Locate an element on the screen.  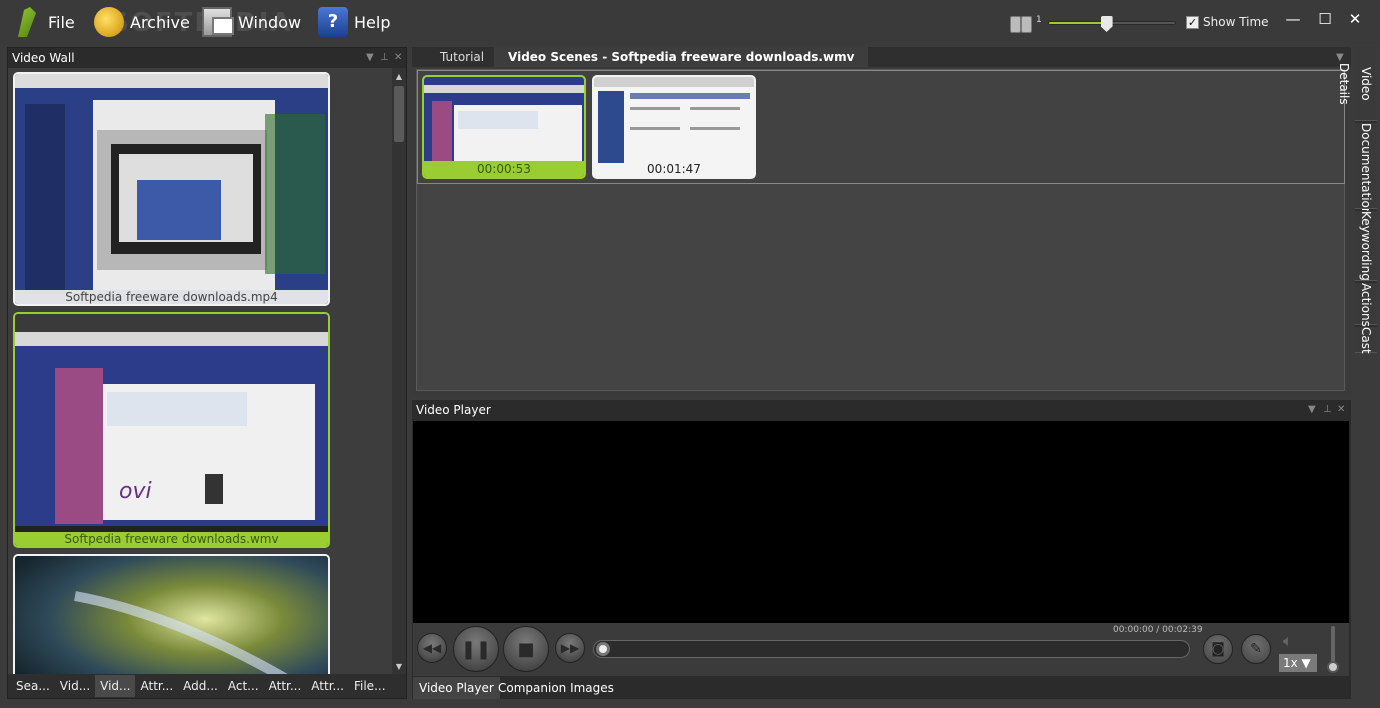
binoculars-icon is located at coordinates (1021, 22).